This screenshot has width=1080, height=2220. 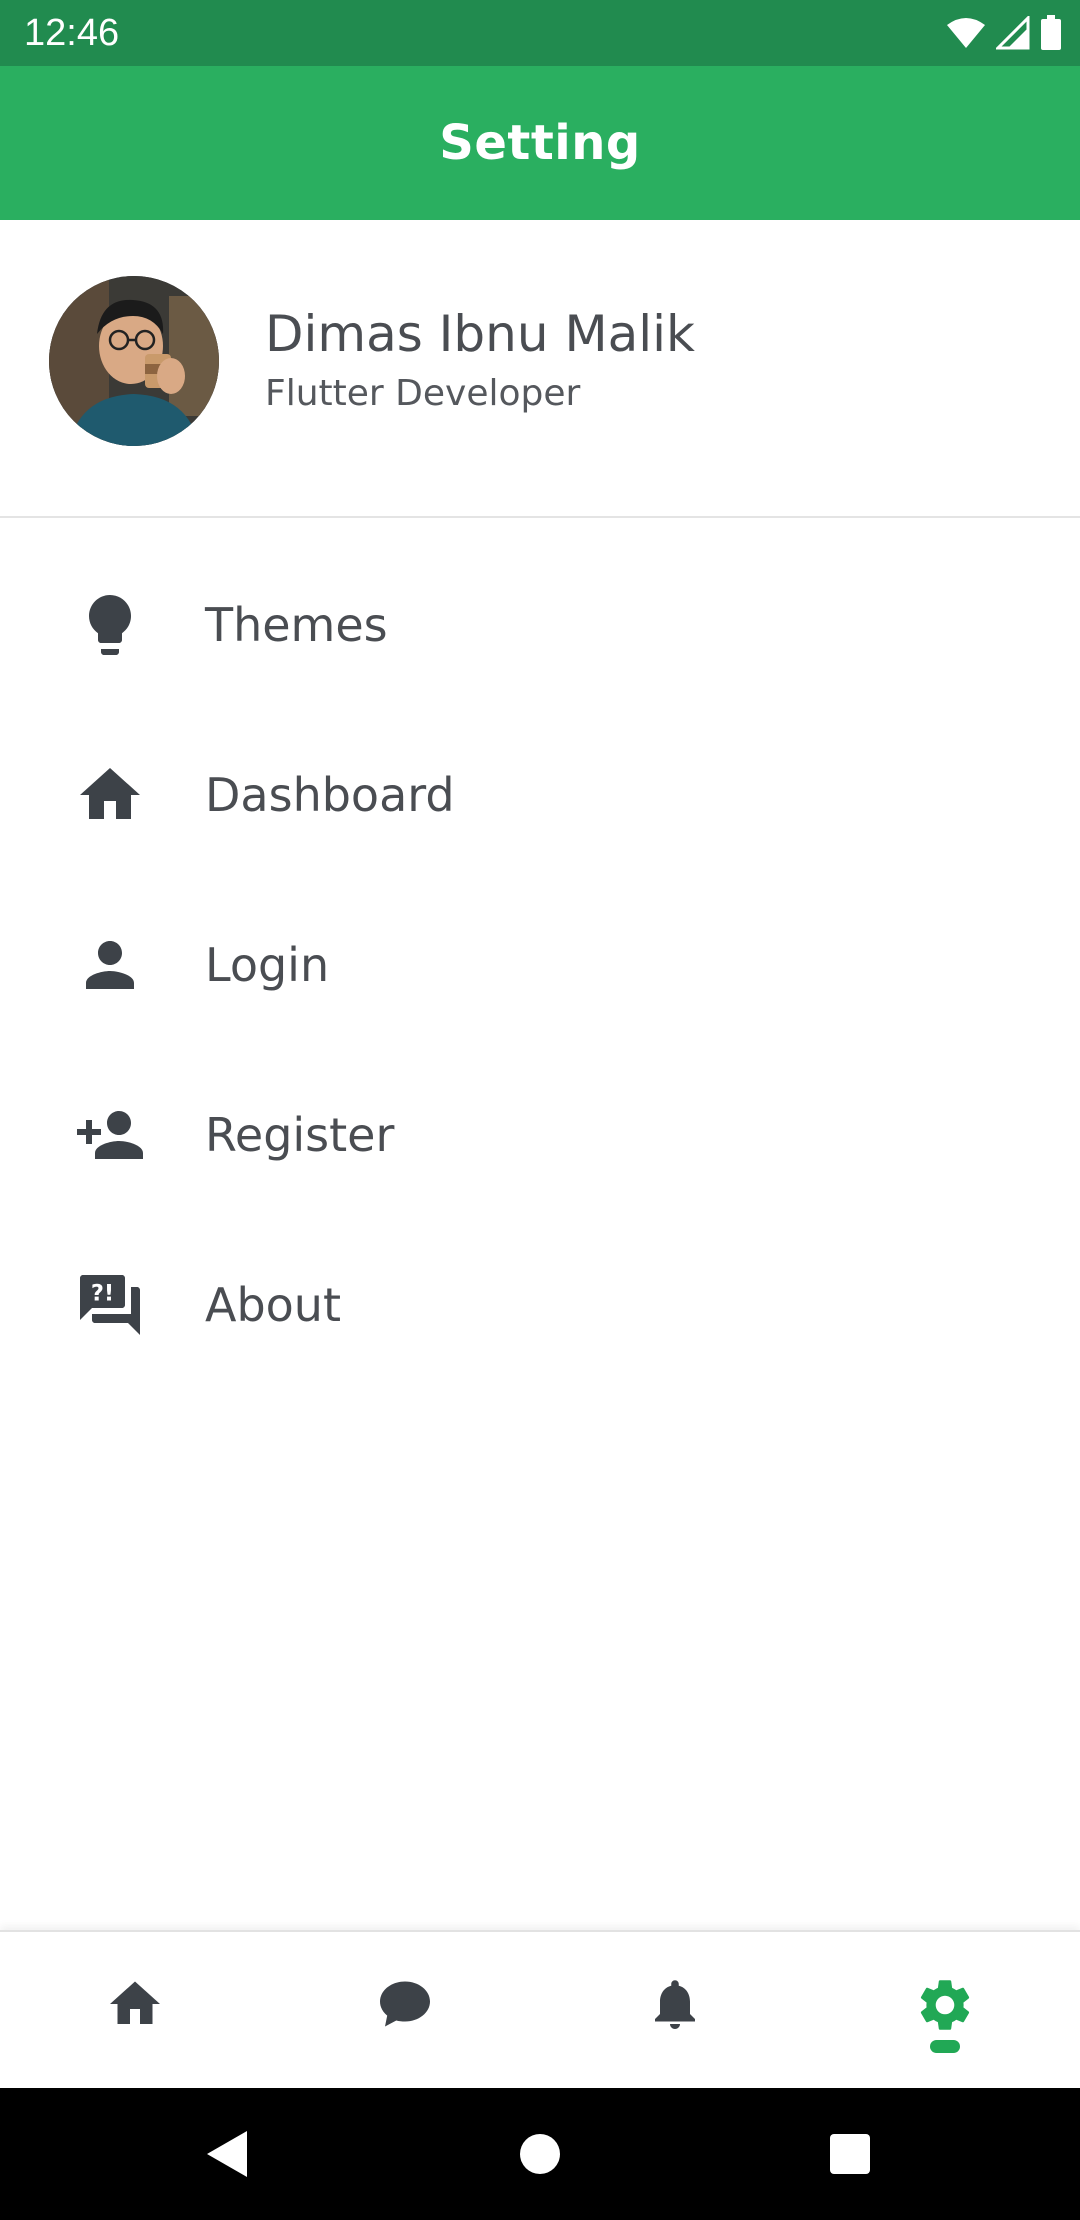 What do you see at coordinates (540, 795) in the screenshot?
I see `menu-item-dashboard: Dashboard` at bounding box center [540, 795].